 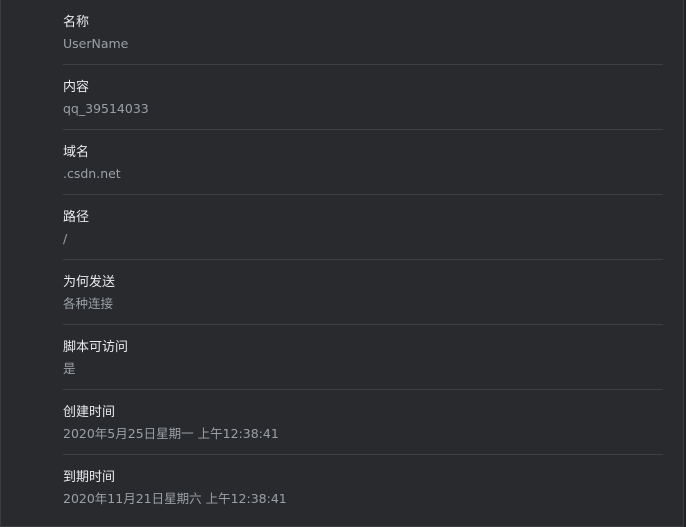 What do you see at coordinates (175, 498) in the screenshot?
I see `property-value: 2020年11月21日星期六 上午12:38:41` at bounding box center [175, 498].